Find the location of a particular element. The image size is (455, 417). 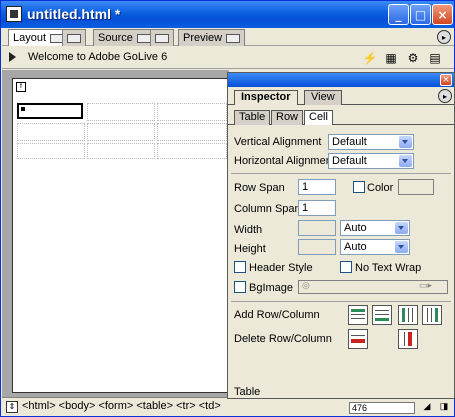

add-column-left-button is located at coordinates (408, 315).